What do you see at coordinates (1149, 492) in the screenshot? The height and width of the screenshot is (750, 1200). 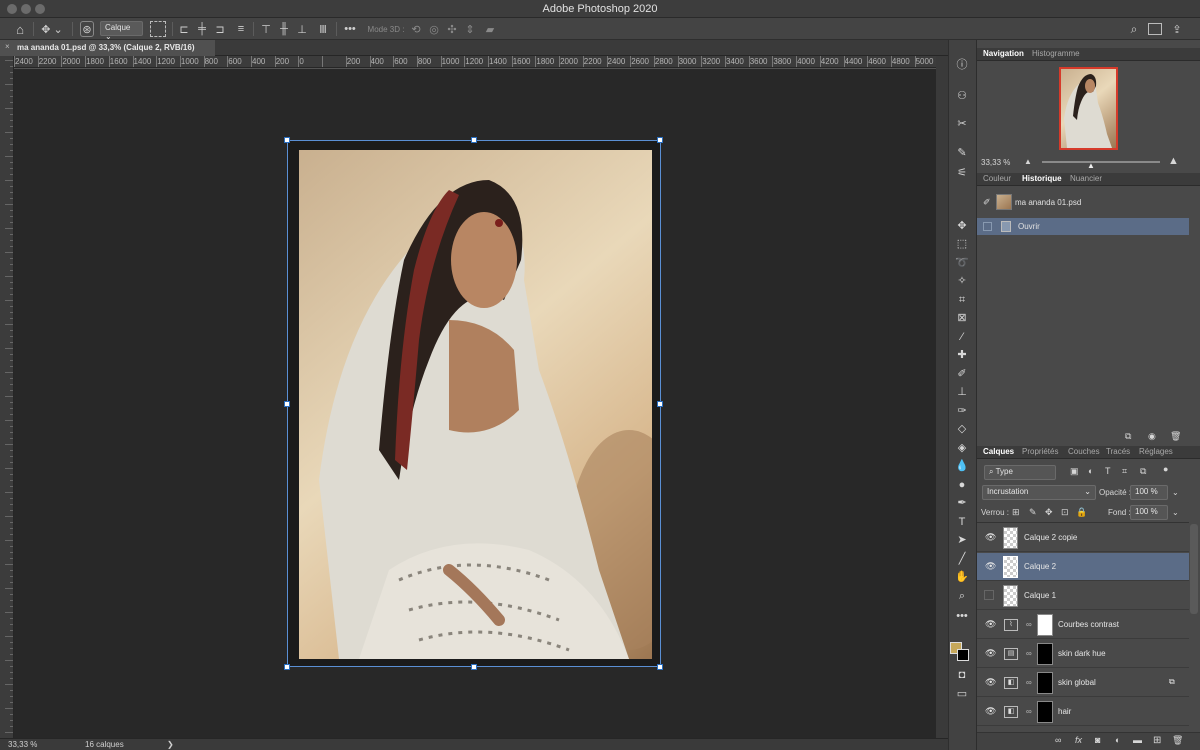 I see `opacity-input: 100 %` at bounding box center [1149, 492].